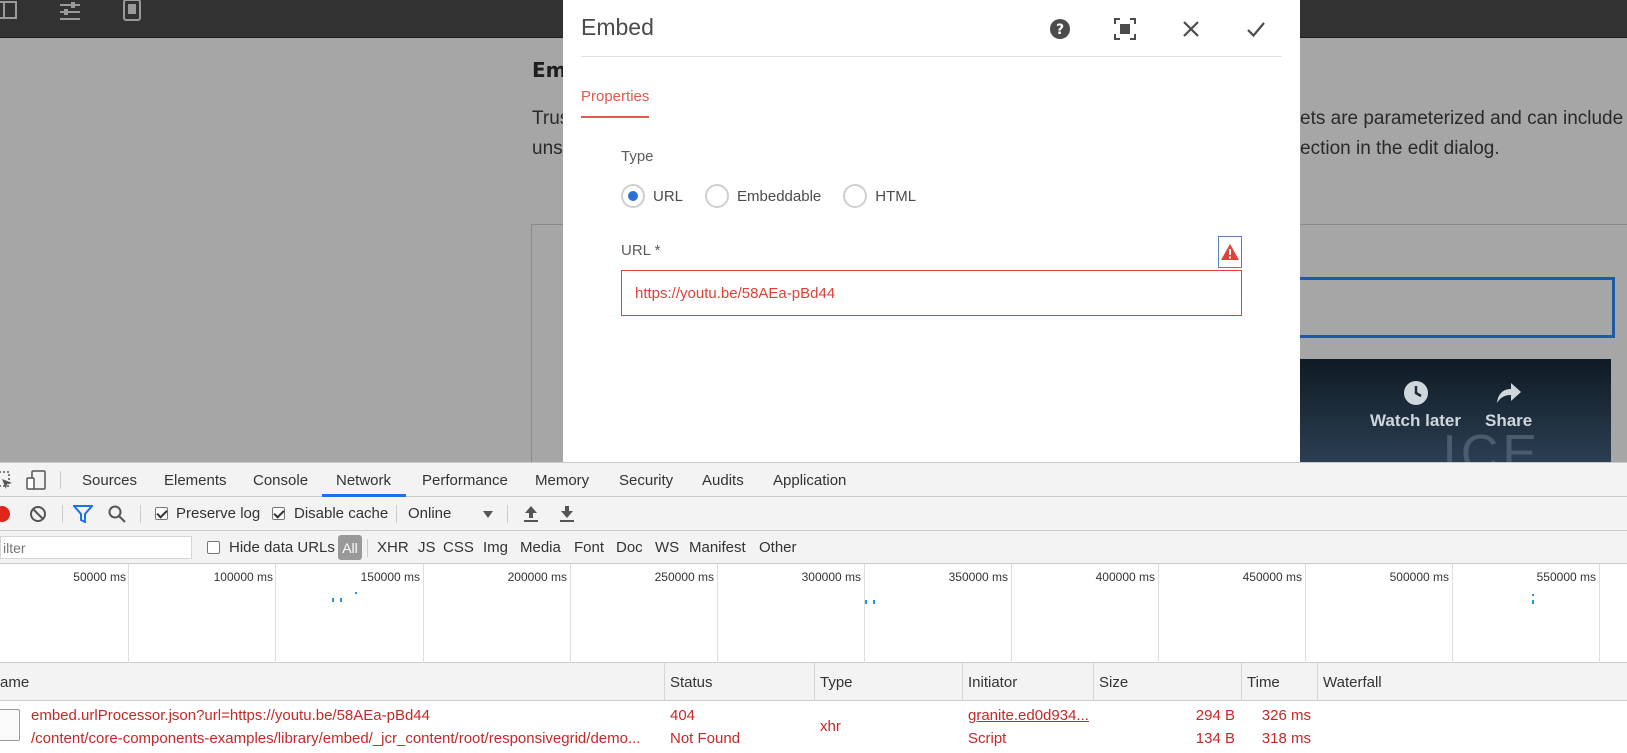  What do you see at coordinates (667, 547) in the screenshot?
I see `filter-type-ws: WS` at bounding box center [667, 547].